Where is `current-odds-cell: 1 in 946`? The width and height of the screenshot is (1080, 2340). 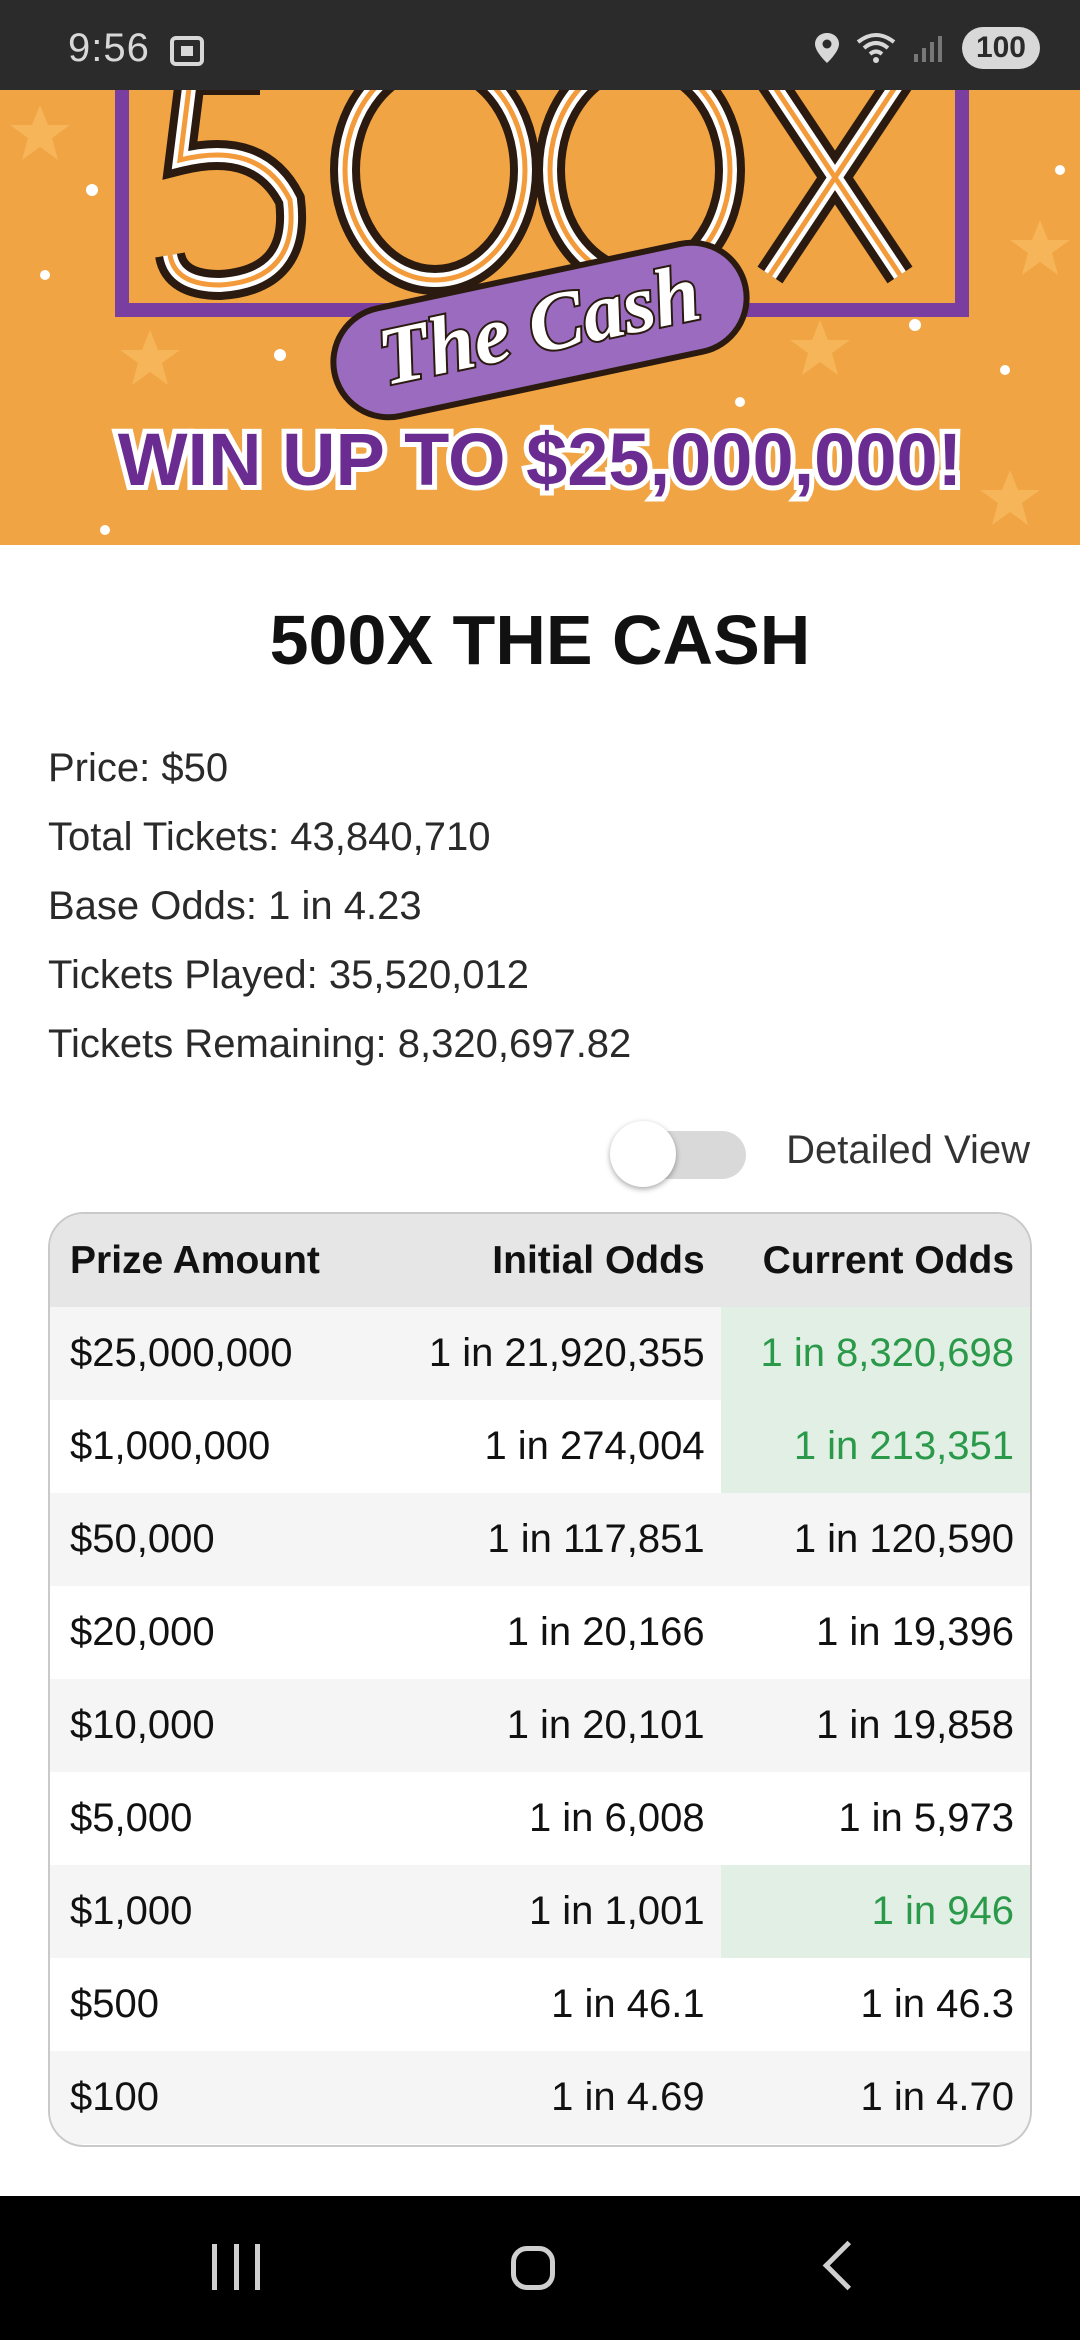
current-odds-cell: 1 in 946 is located at coordinates (875, 1911).